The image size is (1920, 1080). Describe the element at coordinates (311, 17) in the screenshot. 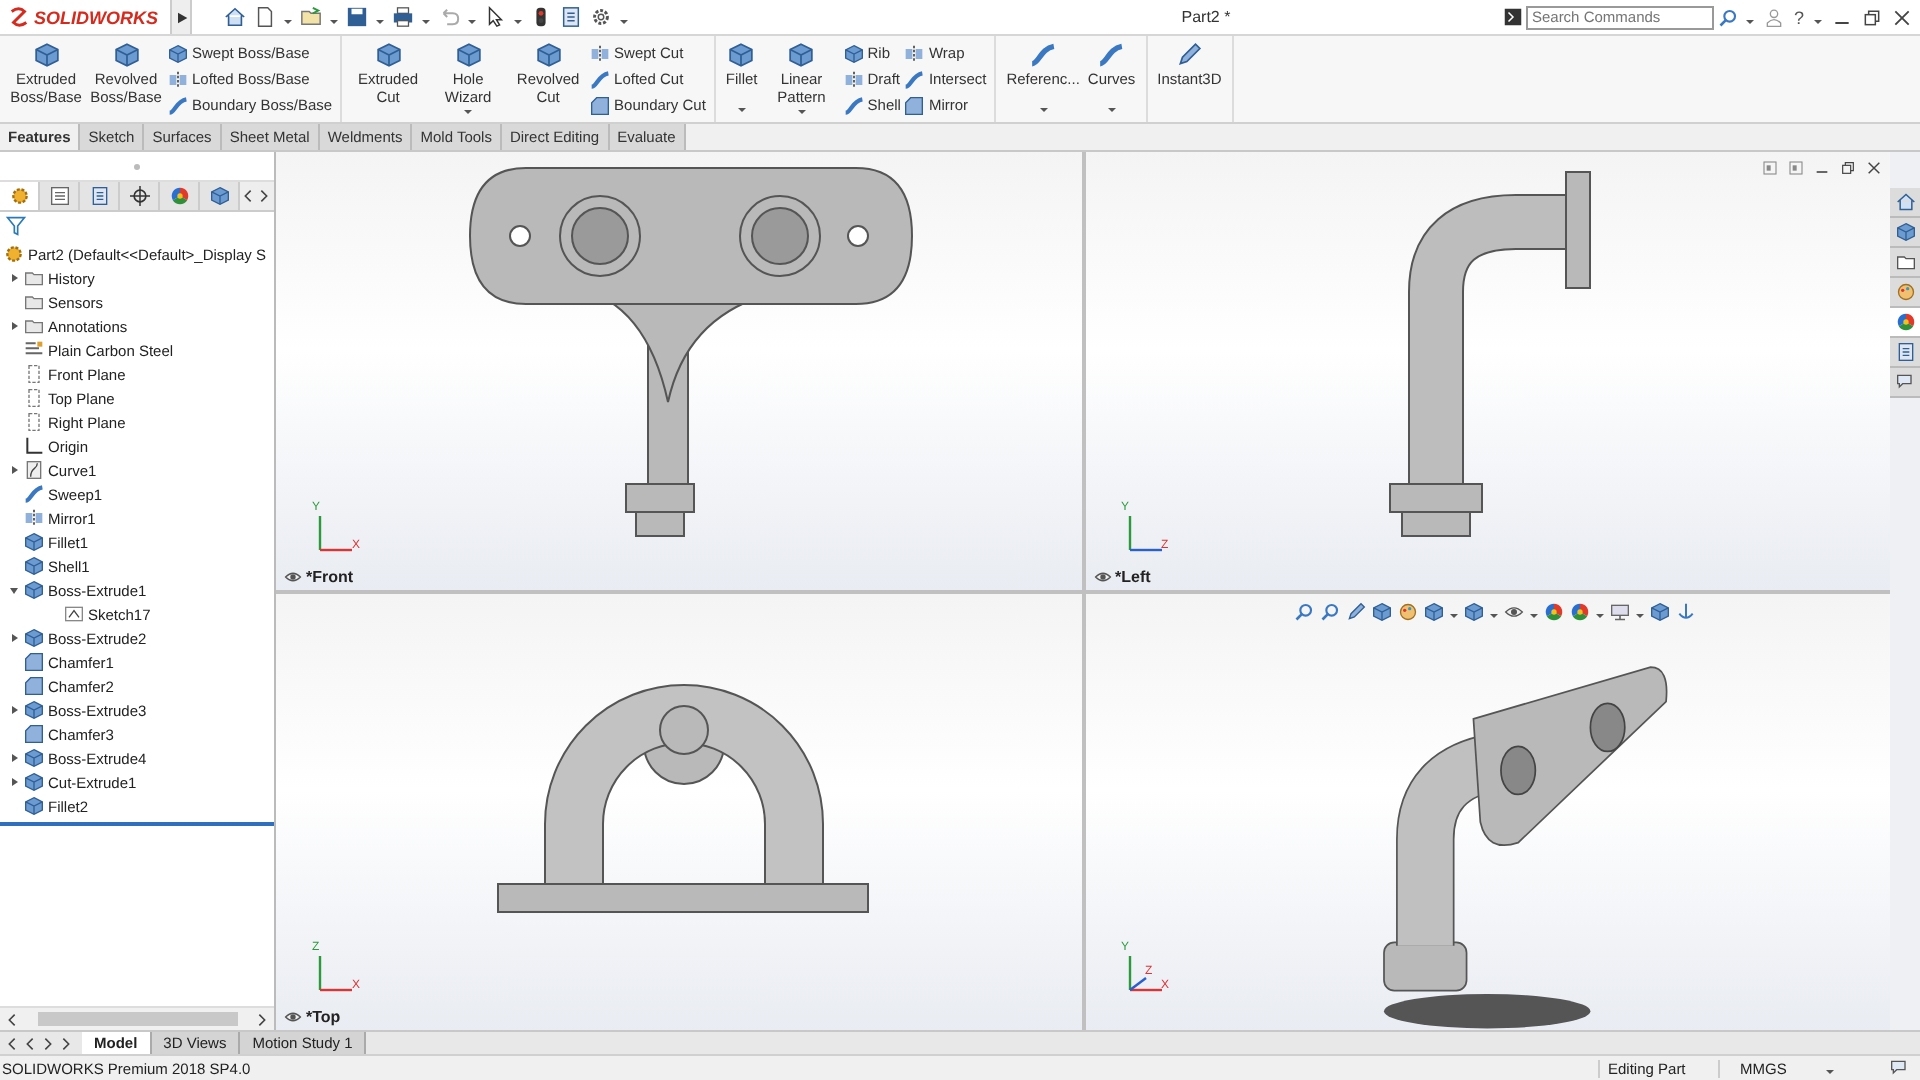

I see `folder-icon` at that location.